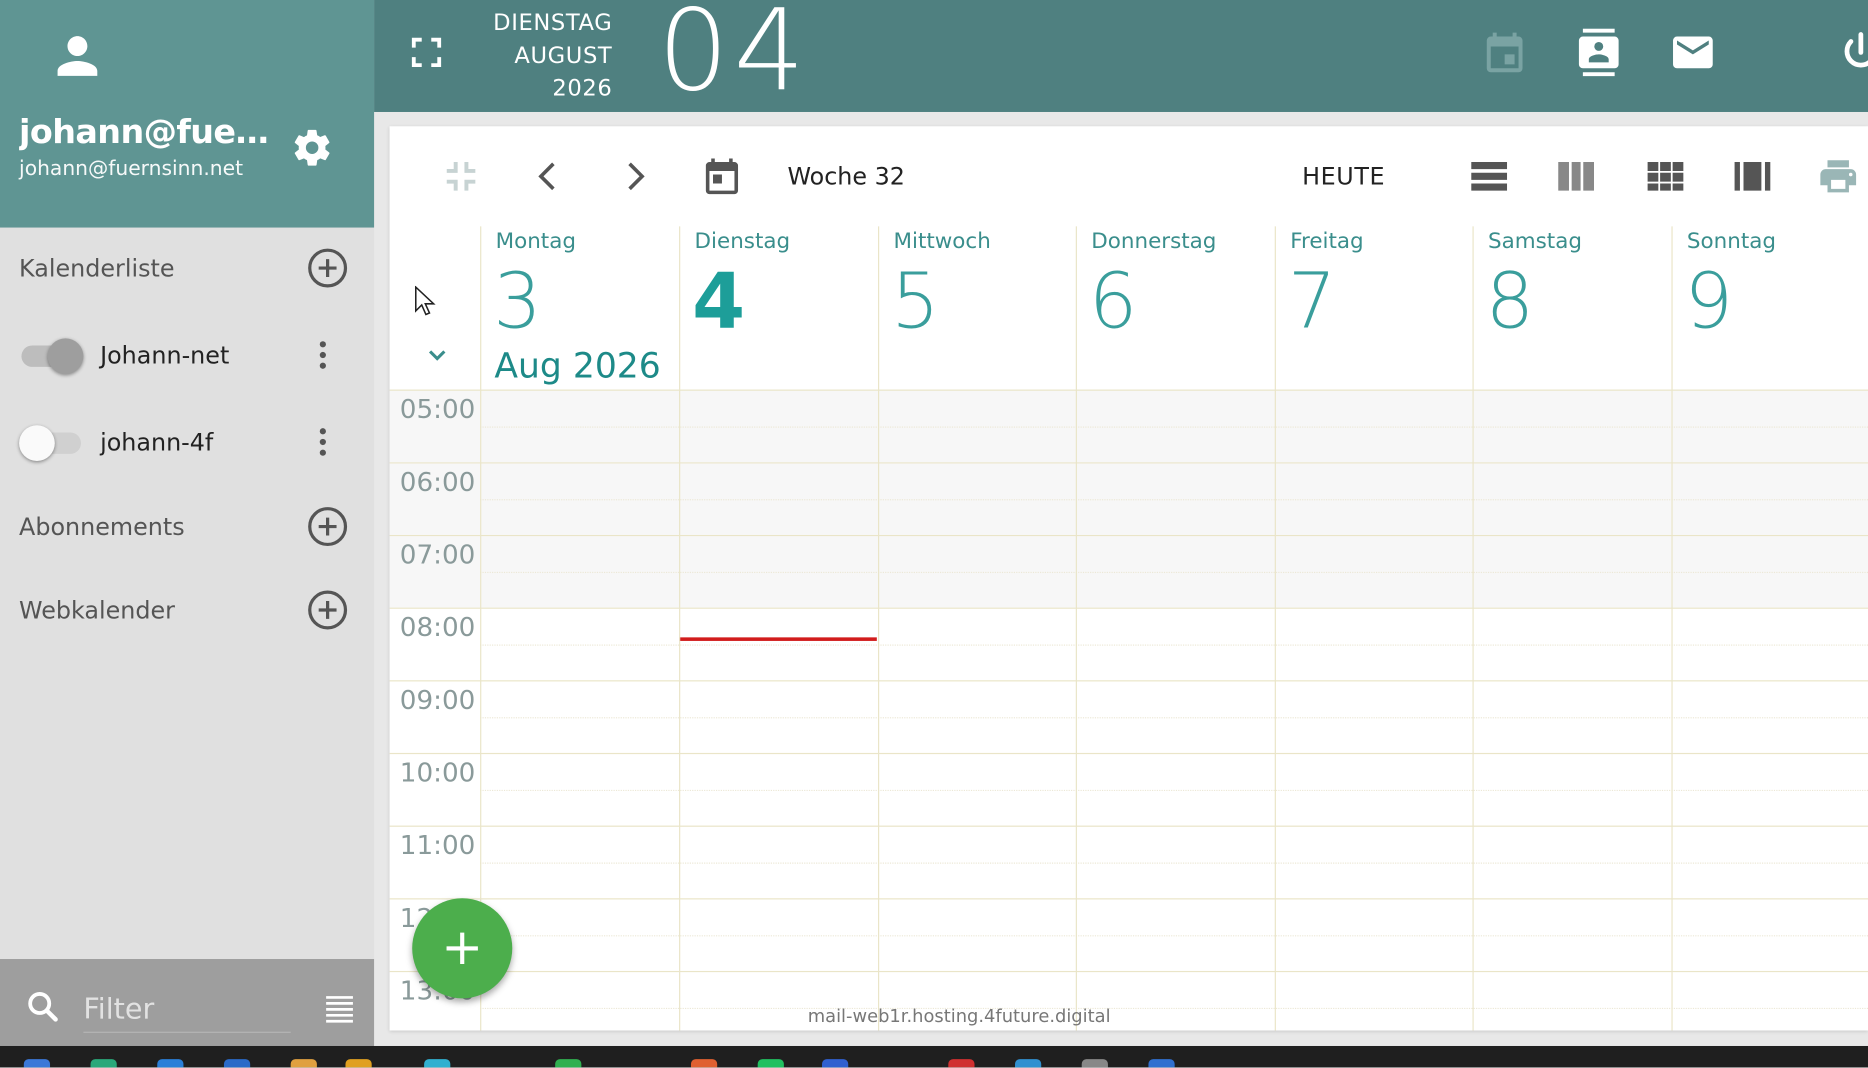 Image resolution: width=1868 pixels, height=1068 pixels. I want to click on subscriptions-label: Abonnements, so click(102, 526).